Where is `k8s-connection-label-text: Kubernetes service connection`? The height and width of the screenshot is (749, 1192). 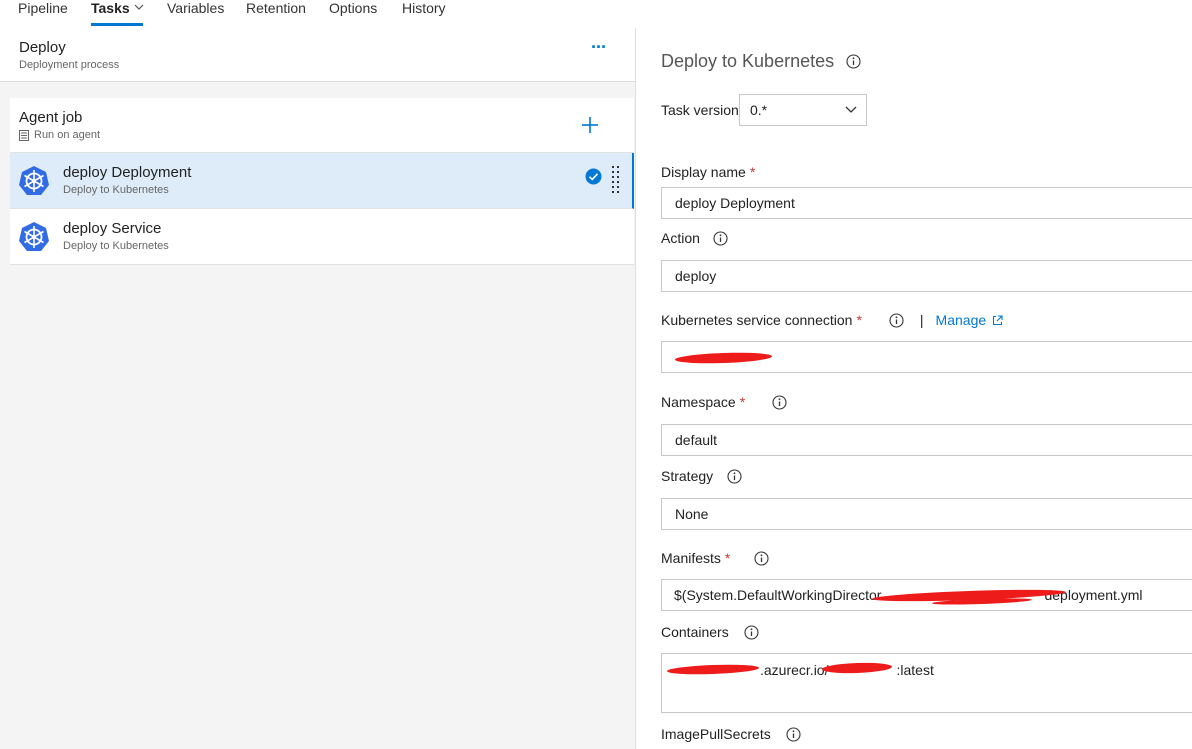 k8s-connection-label-text: Kubernetes service connection is located at coordinates (757, 320).